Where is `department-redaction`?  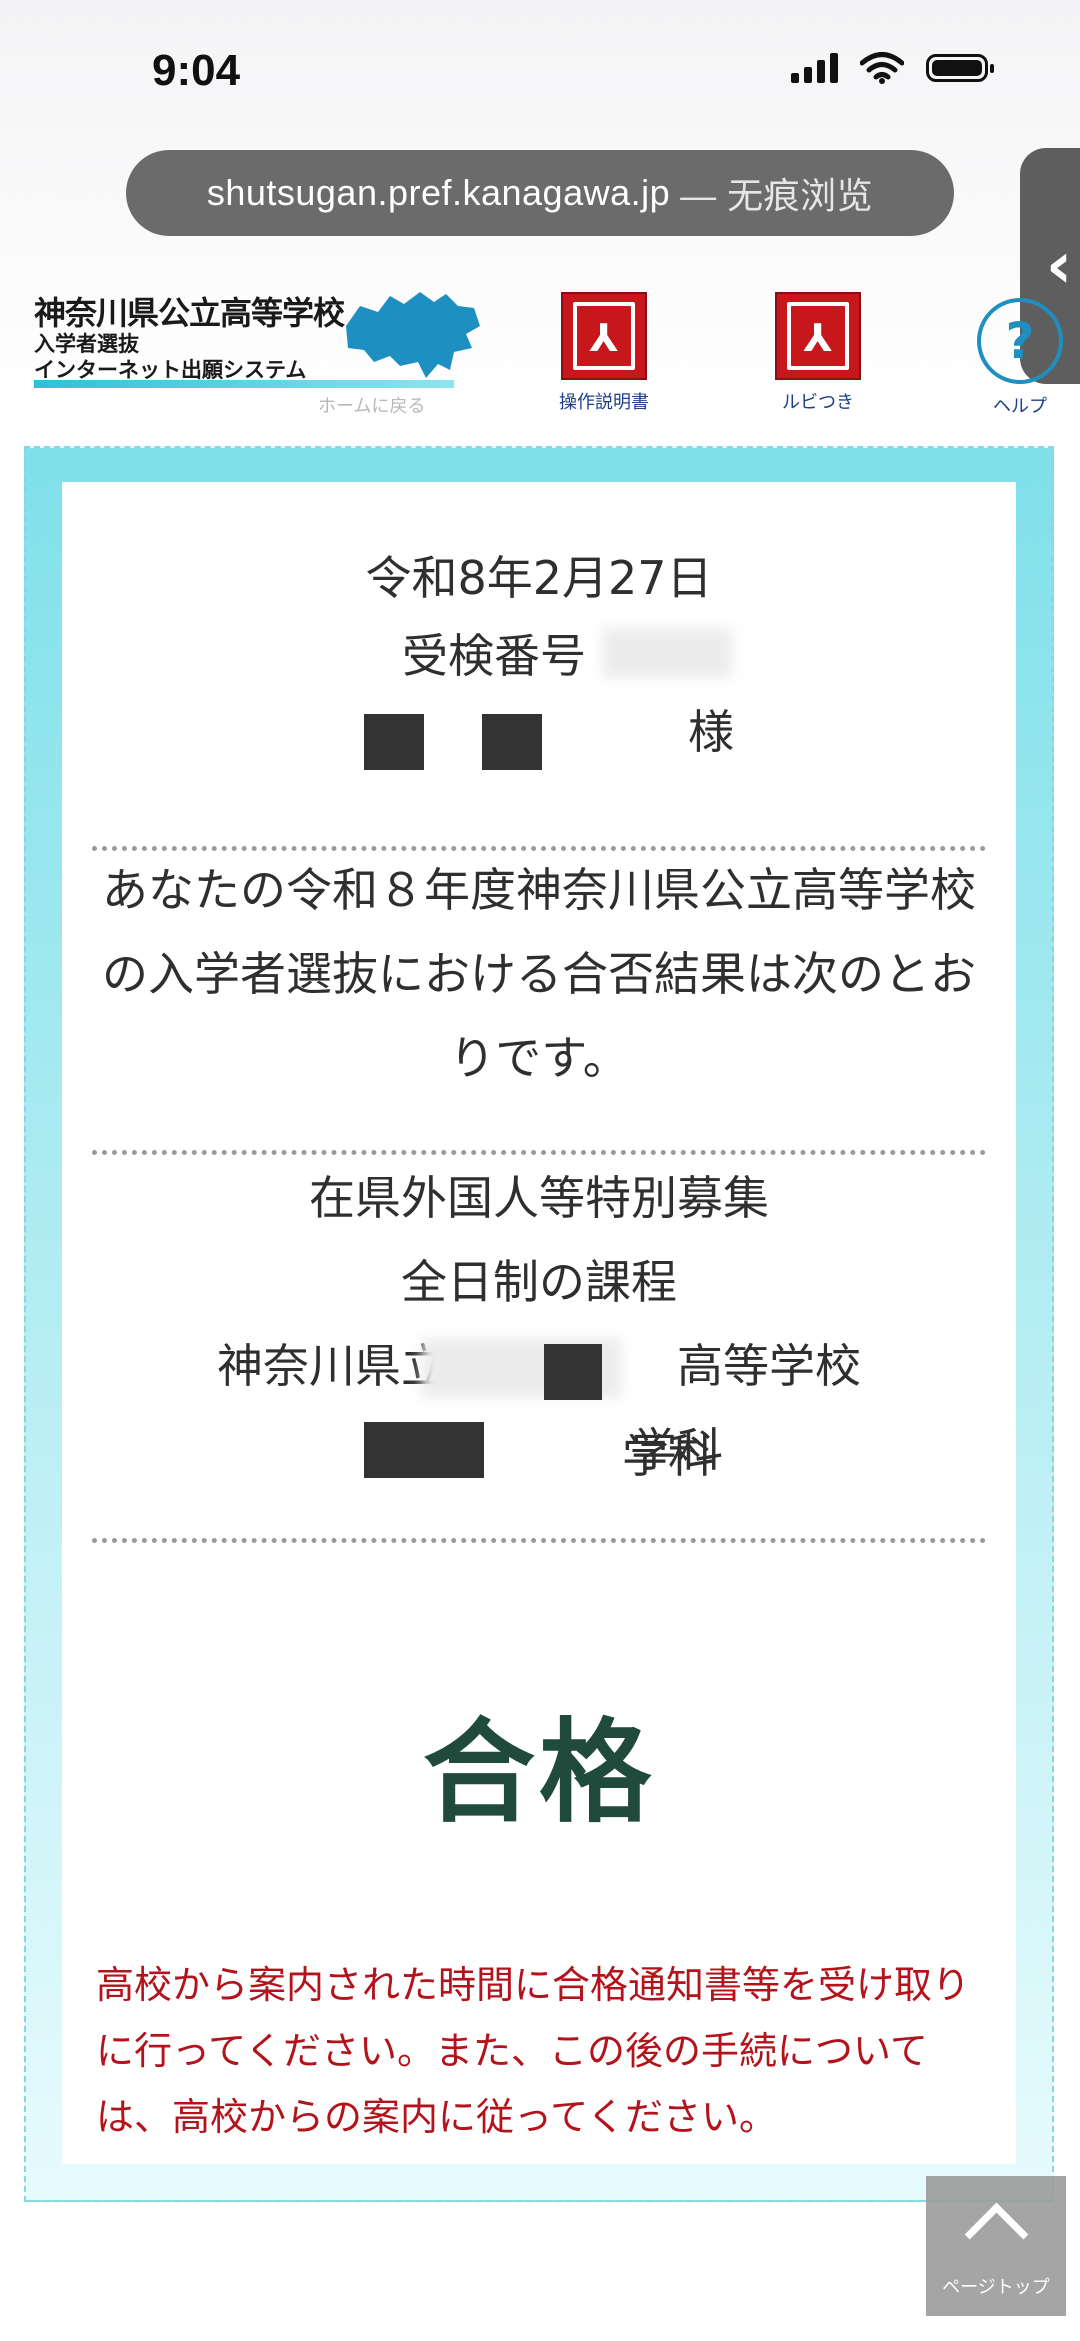 department-redaction is located at coordinates (424, 1450).